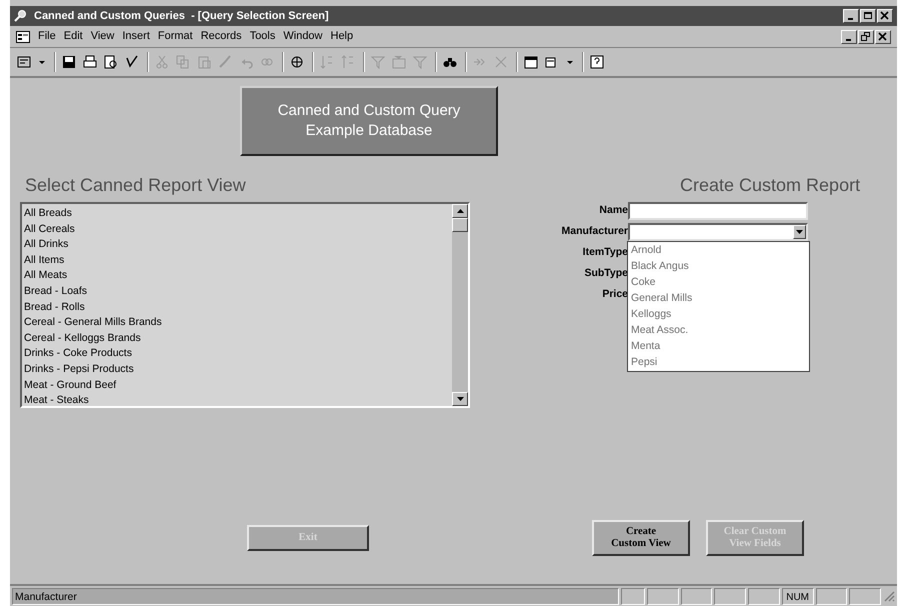  Describe the element at coordinates (420, 62) in the screenshot. I see `apply-filter-icon` at that location.